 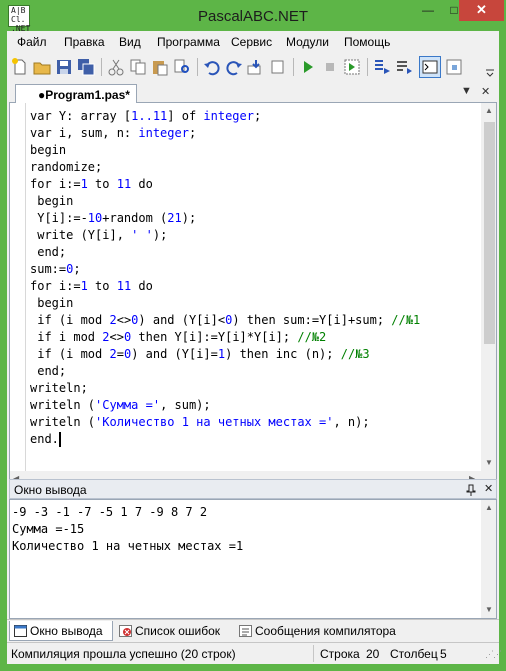 What do you see at coordinates (471, 490) in the screenshot?
I see `pin-icon` at bounding box center [471, 490].